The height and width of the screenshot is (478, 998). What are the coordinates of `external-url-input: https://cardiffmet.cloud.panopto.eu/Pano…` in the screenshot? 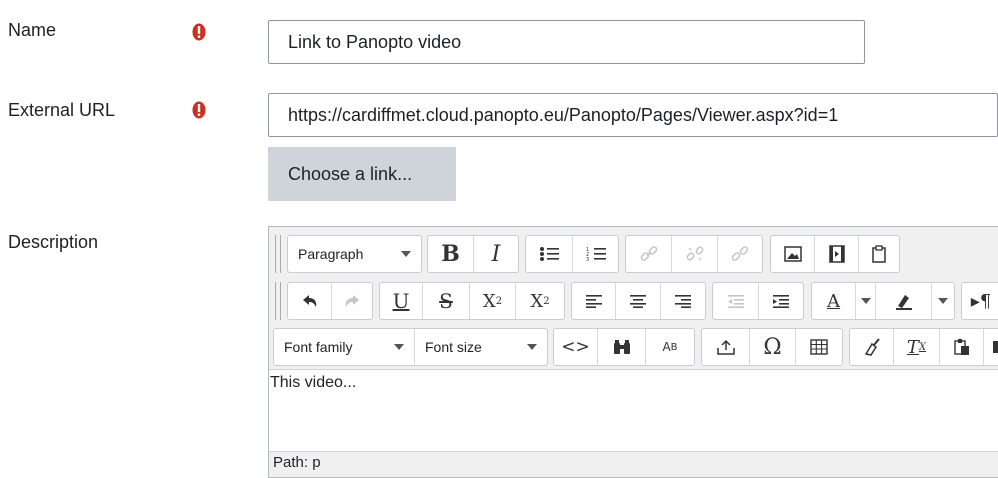 It's located at (633, 115).